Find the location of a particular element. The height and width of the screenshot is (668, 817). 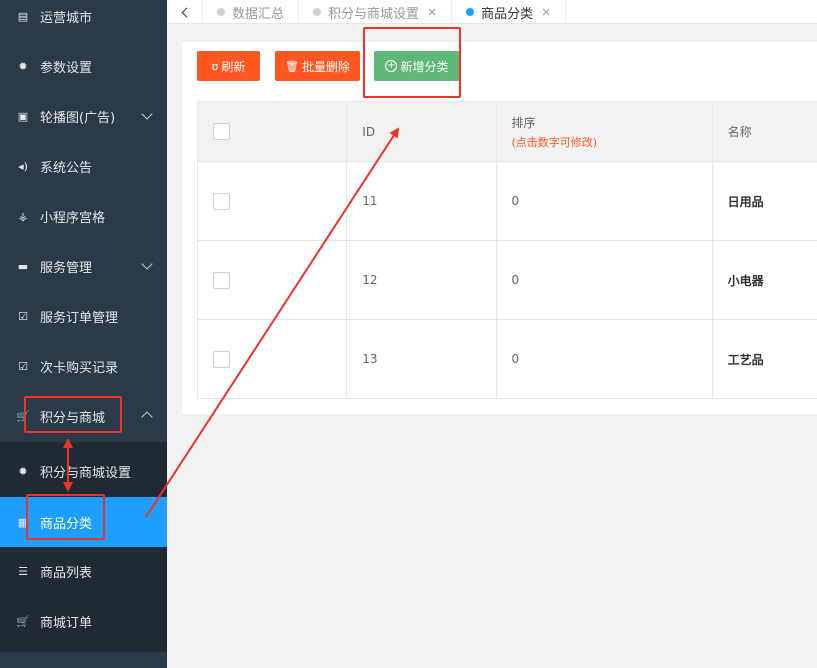

id-cell: 13 is located at coordinates (421, 359).